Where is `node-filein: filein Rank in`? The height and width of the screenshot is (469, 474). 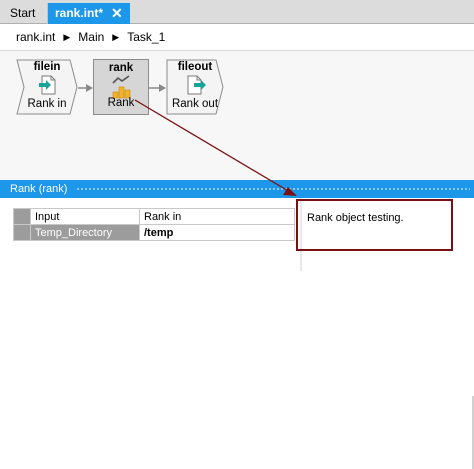
node-filein: filein Rank in is located at coordinates (47, 87).